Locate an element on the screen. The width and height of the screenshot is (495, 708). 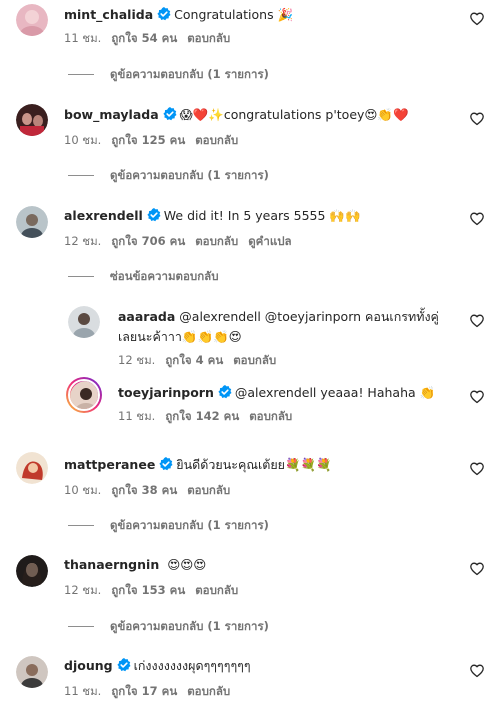
like-count: ถูกใจ 38 คน is located at coordinates (144, 490).